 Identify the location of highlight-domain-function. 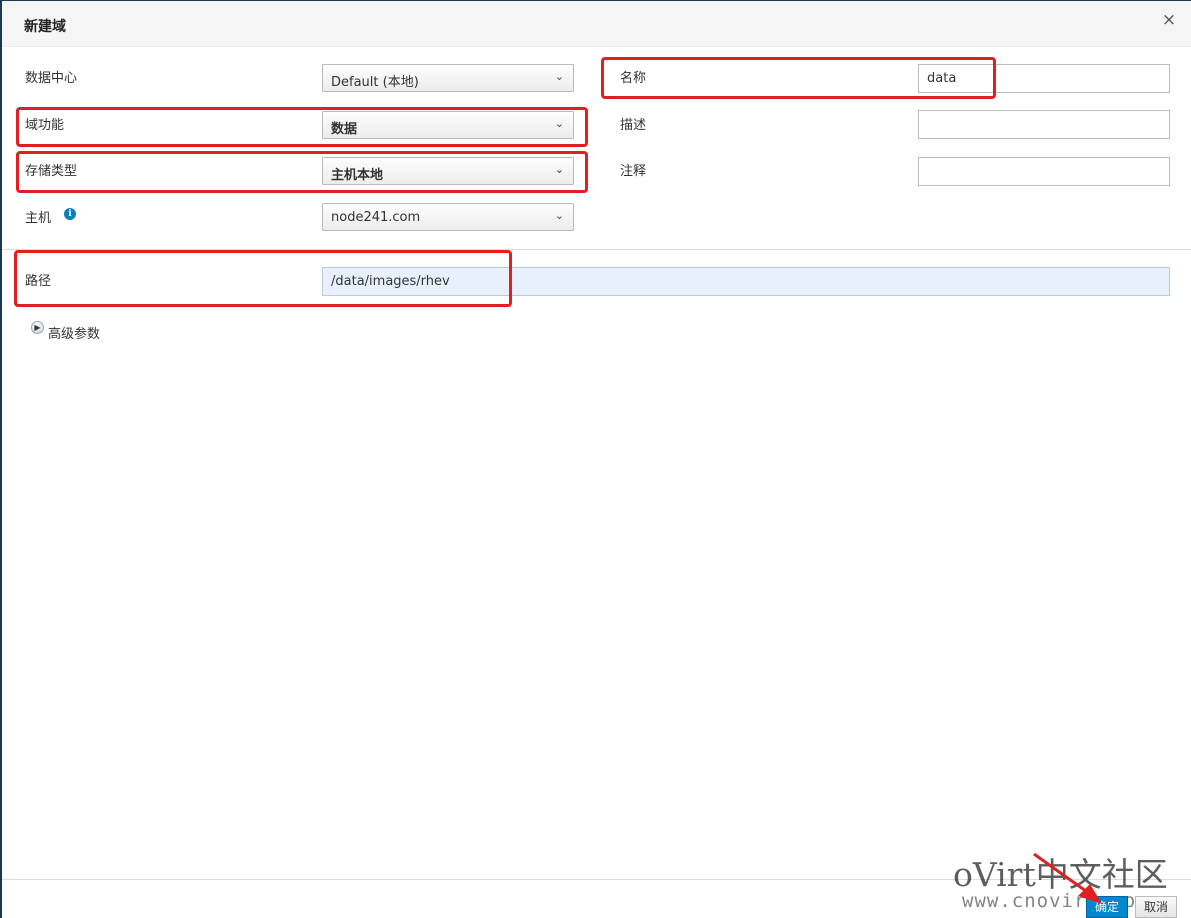
(302, 127).